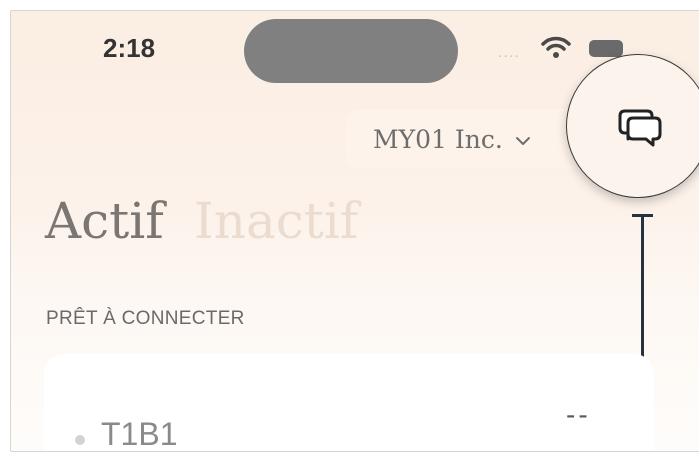  Describe the element at coordinates (578, 414) in the screenshot. I see `device-value: --` at that location.